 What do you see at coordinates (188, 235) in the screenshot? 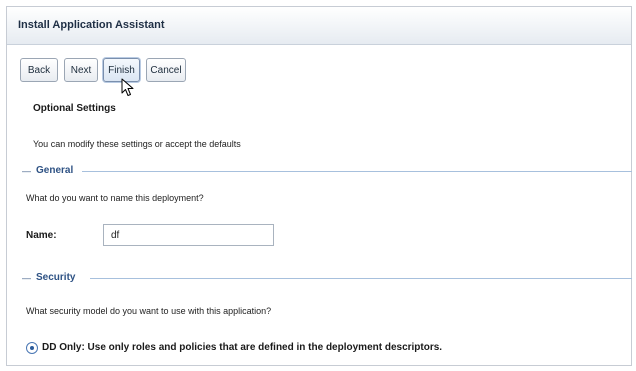
I see `deployment-name-input` at bounding box center [188, 235].